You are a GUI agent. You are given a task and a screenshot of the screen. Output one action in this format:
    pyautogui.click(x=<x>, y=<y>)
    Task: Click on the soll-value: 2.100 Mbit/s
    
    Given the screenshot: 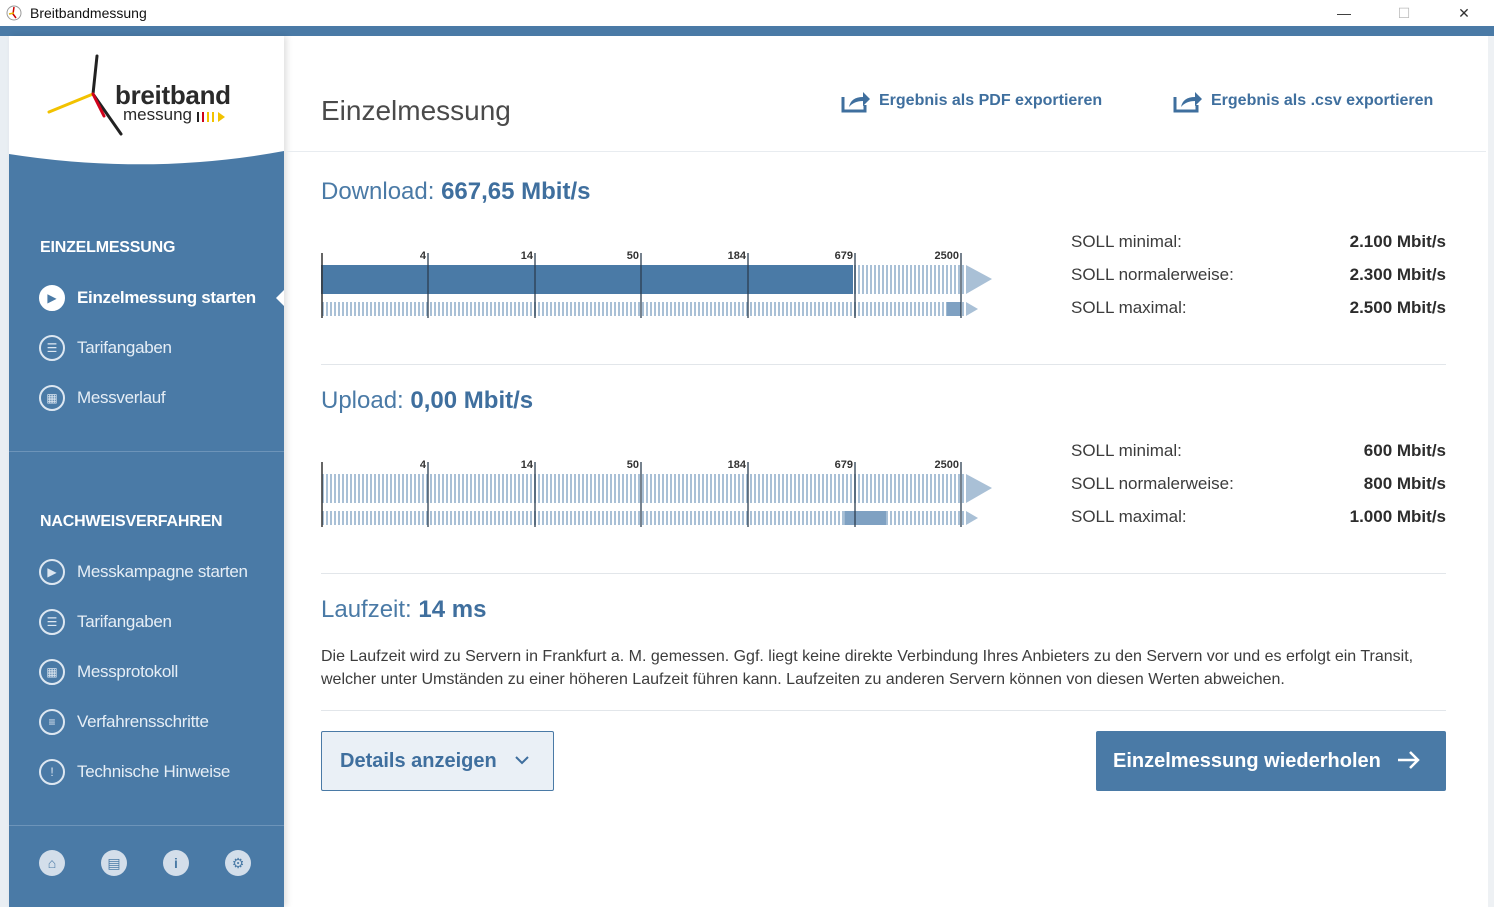 What is the action you would take?
    pyautogui.click(x=1397, y=241)
    